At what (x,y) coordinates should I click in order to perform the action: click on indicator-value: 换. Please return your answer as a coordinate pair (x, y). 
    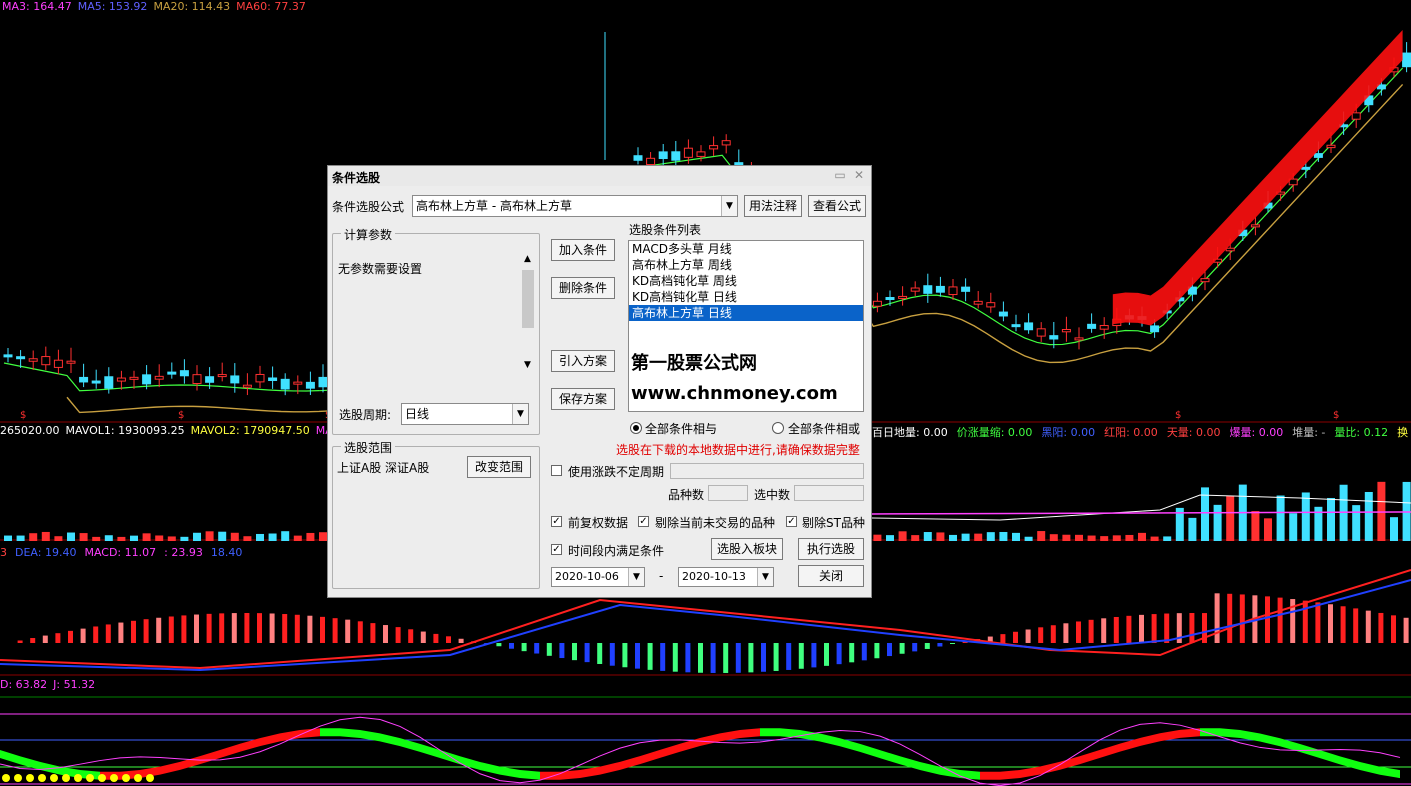
    Looking at the image, I should click on (1403, 432).